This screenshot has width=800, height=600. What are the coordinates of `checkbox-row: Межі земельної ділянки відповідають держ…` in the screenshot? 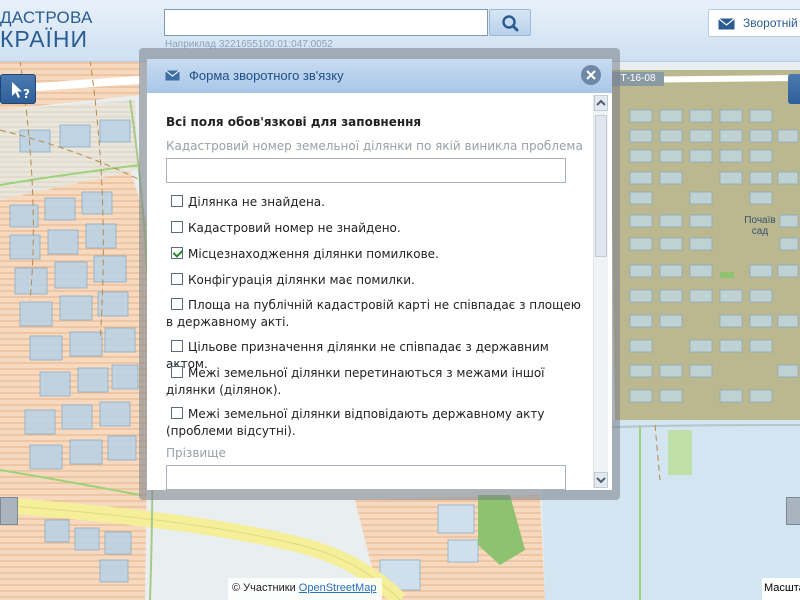 It's located at (376, 423).